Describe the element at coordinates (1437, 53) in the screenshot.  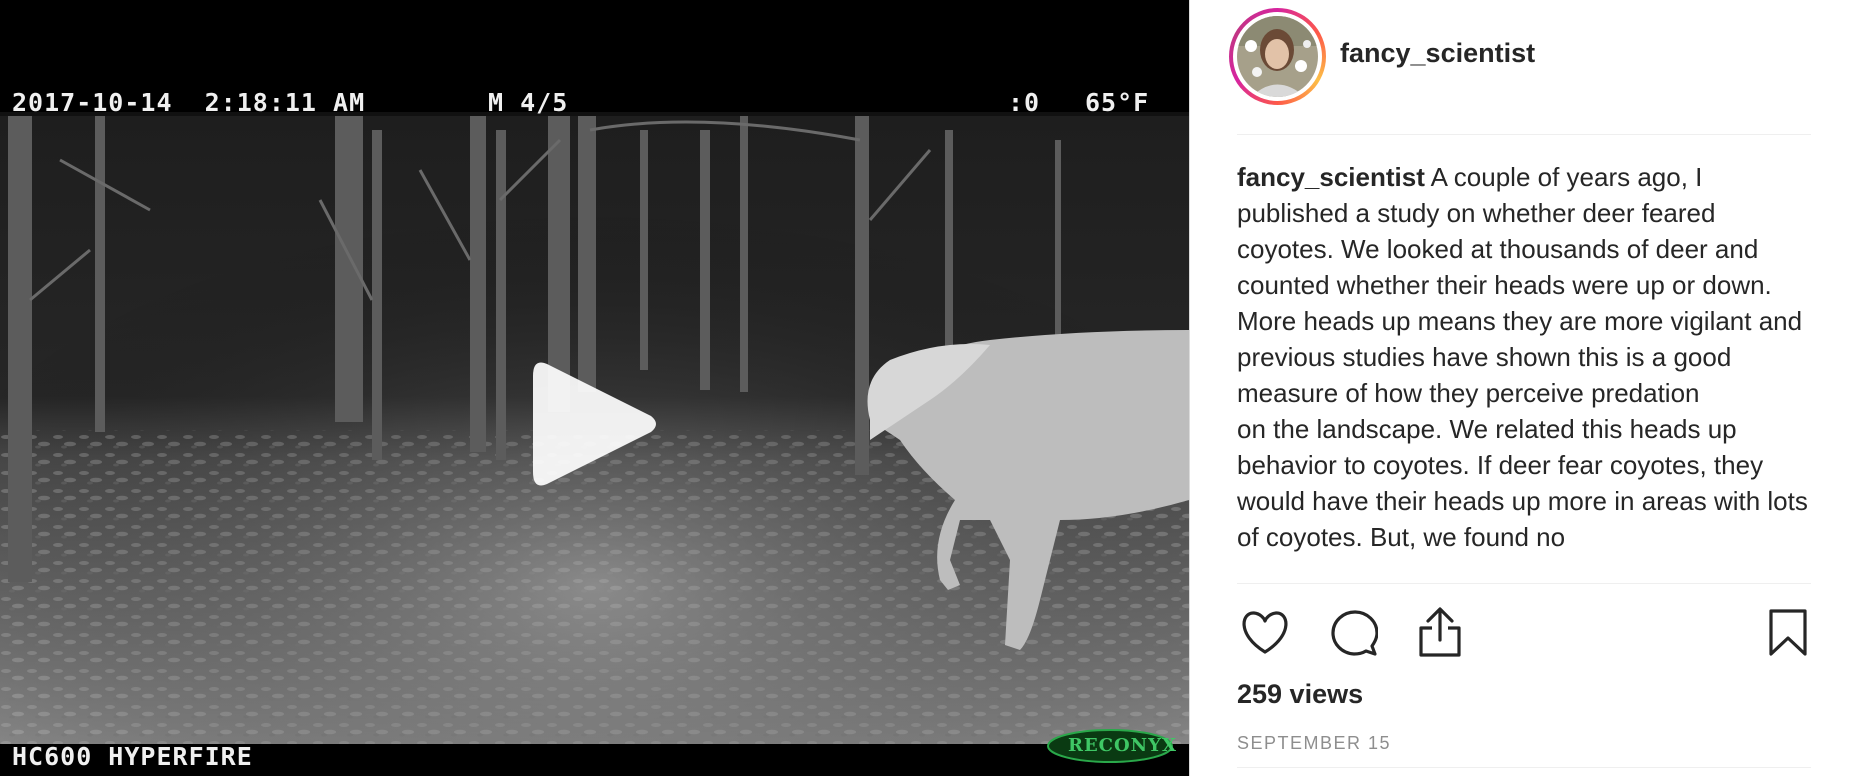
I see `post-author-username: fancy_scientist` at that location.